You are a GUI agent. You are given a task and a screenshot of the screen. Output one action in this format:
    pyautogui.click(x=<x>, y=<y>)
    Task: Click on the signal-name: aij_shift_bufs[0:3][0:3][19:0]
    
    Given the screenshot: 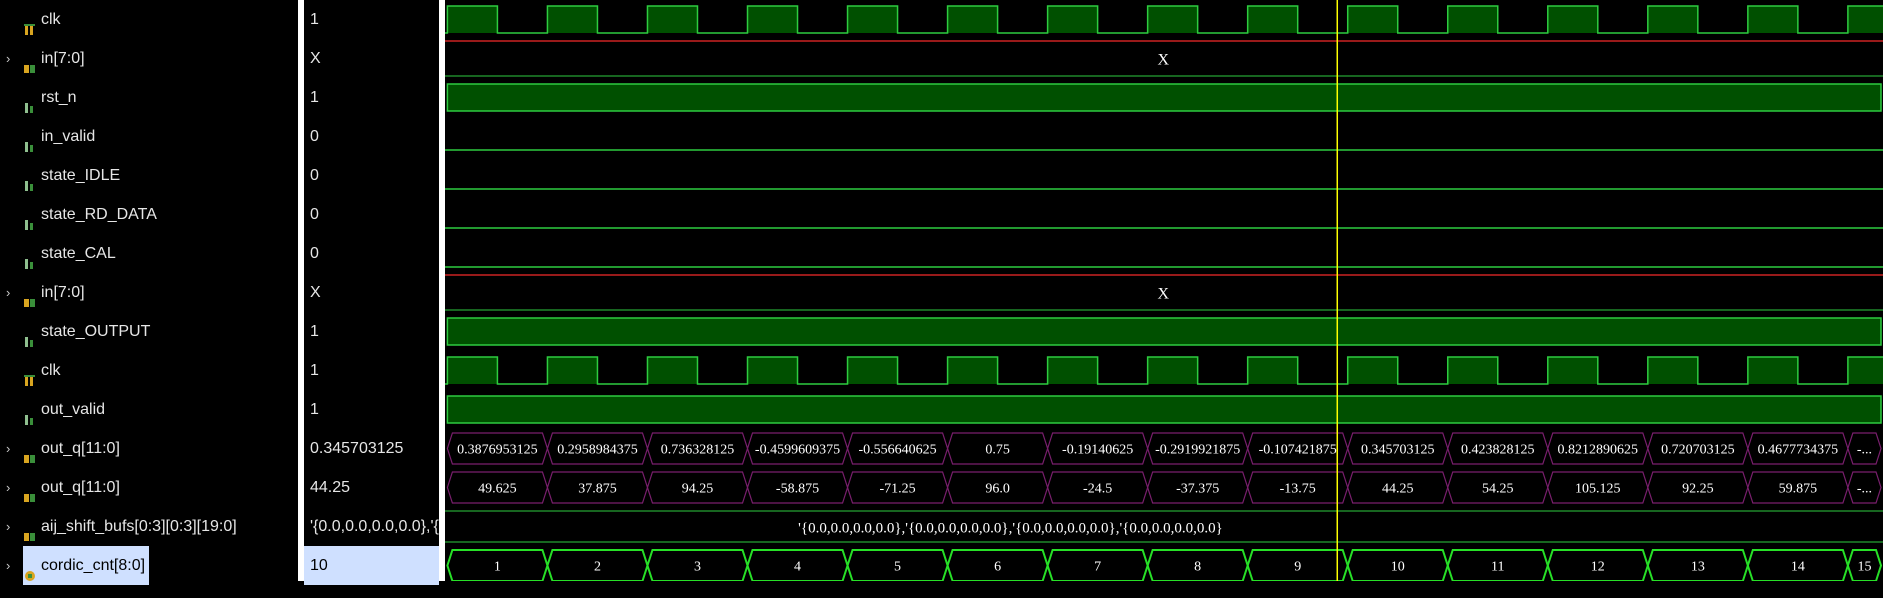 What is the action you would take?
    pyautogui.click(x=139, y=526)
    